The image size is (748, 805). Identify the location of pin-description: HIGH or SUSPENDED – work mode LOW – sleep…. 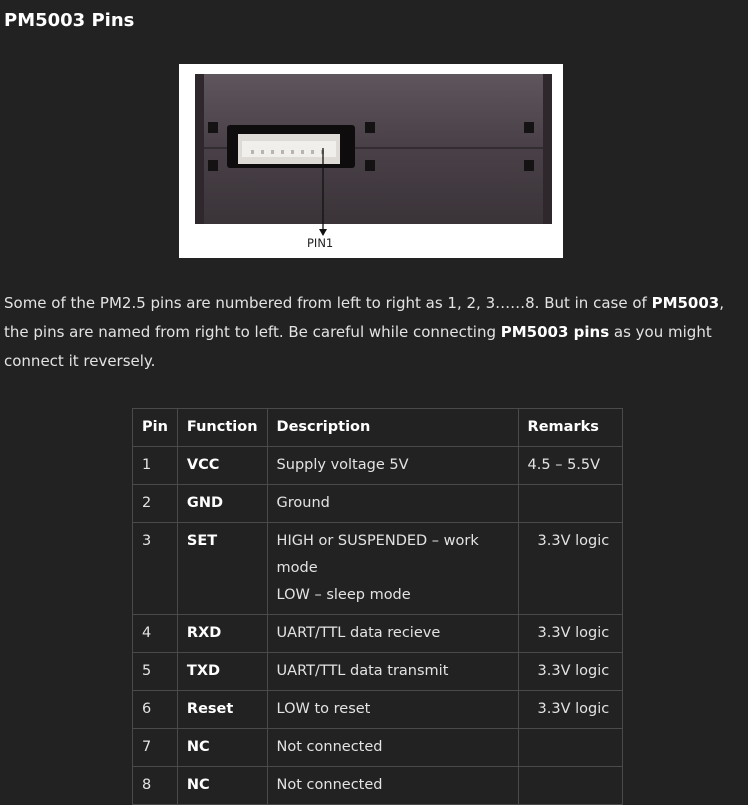
(392, 568).